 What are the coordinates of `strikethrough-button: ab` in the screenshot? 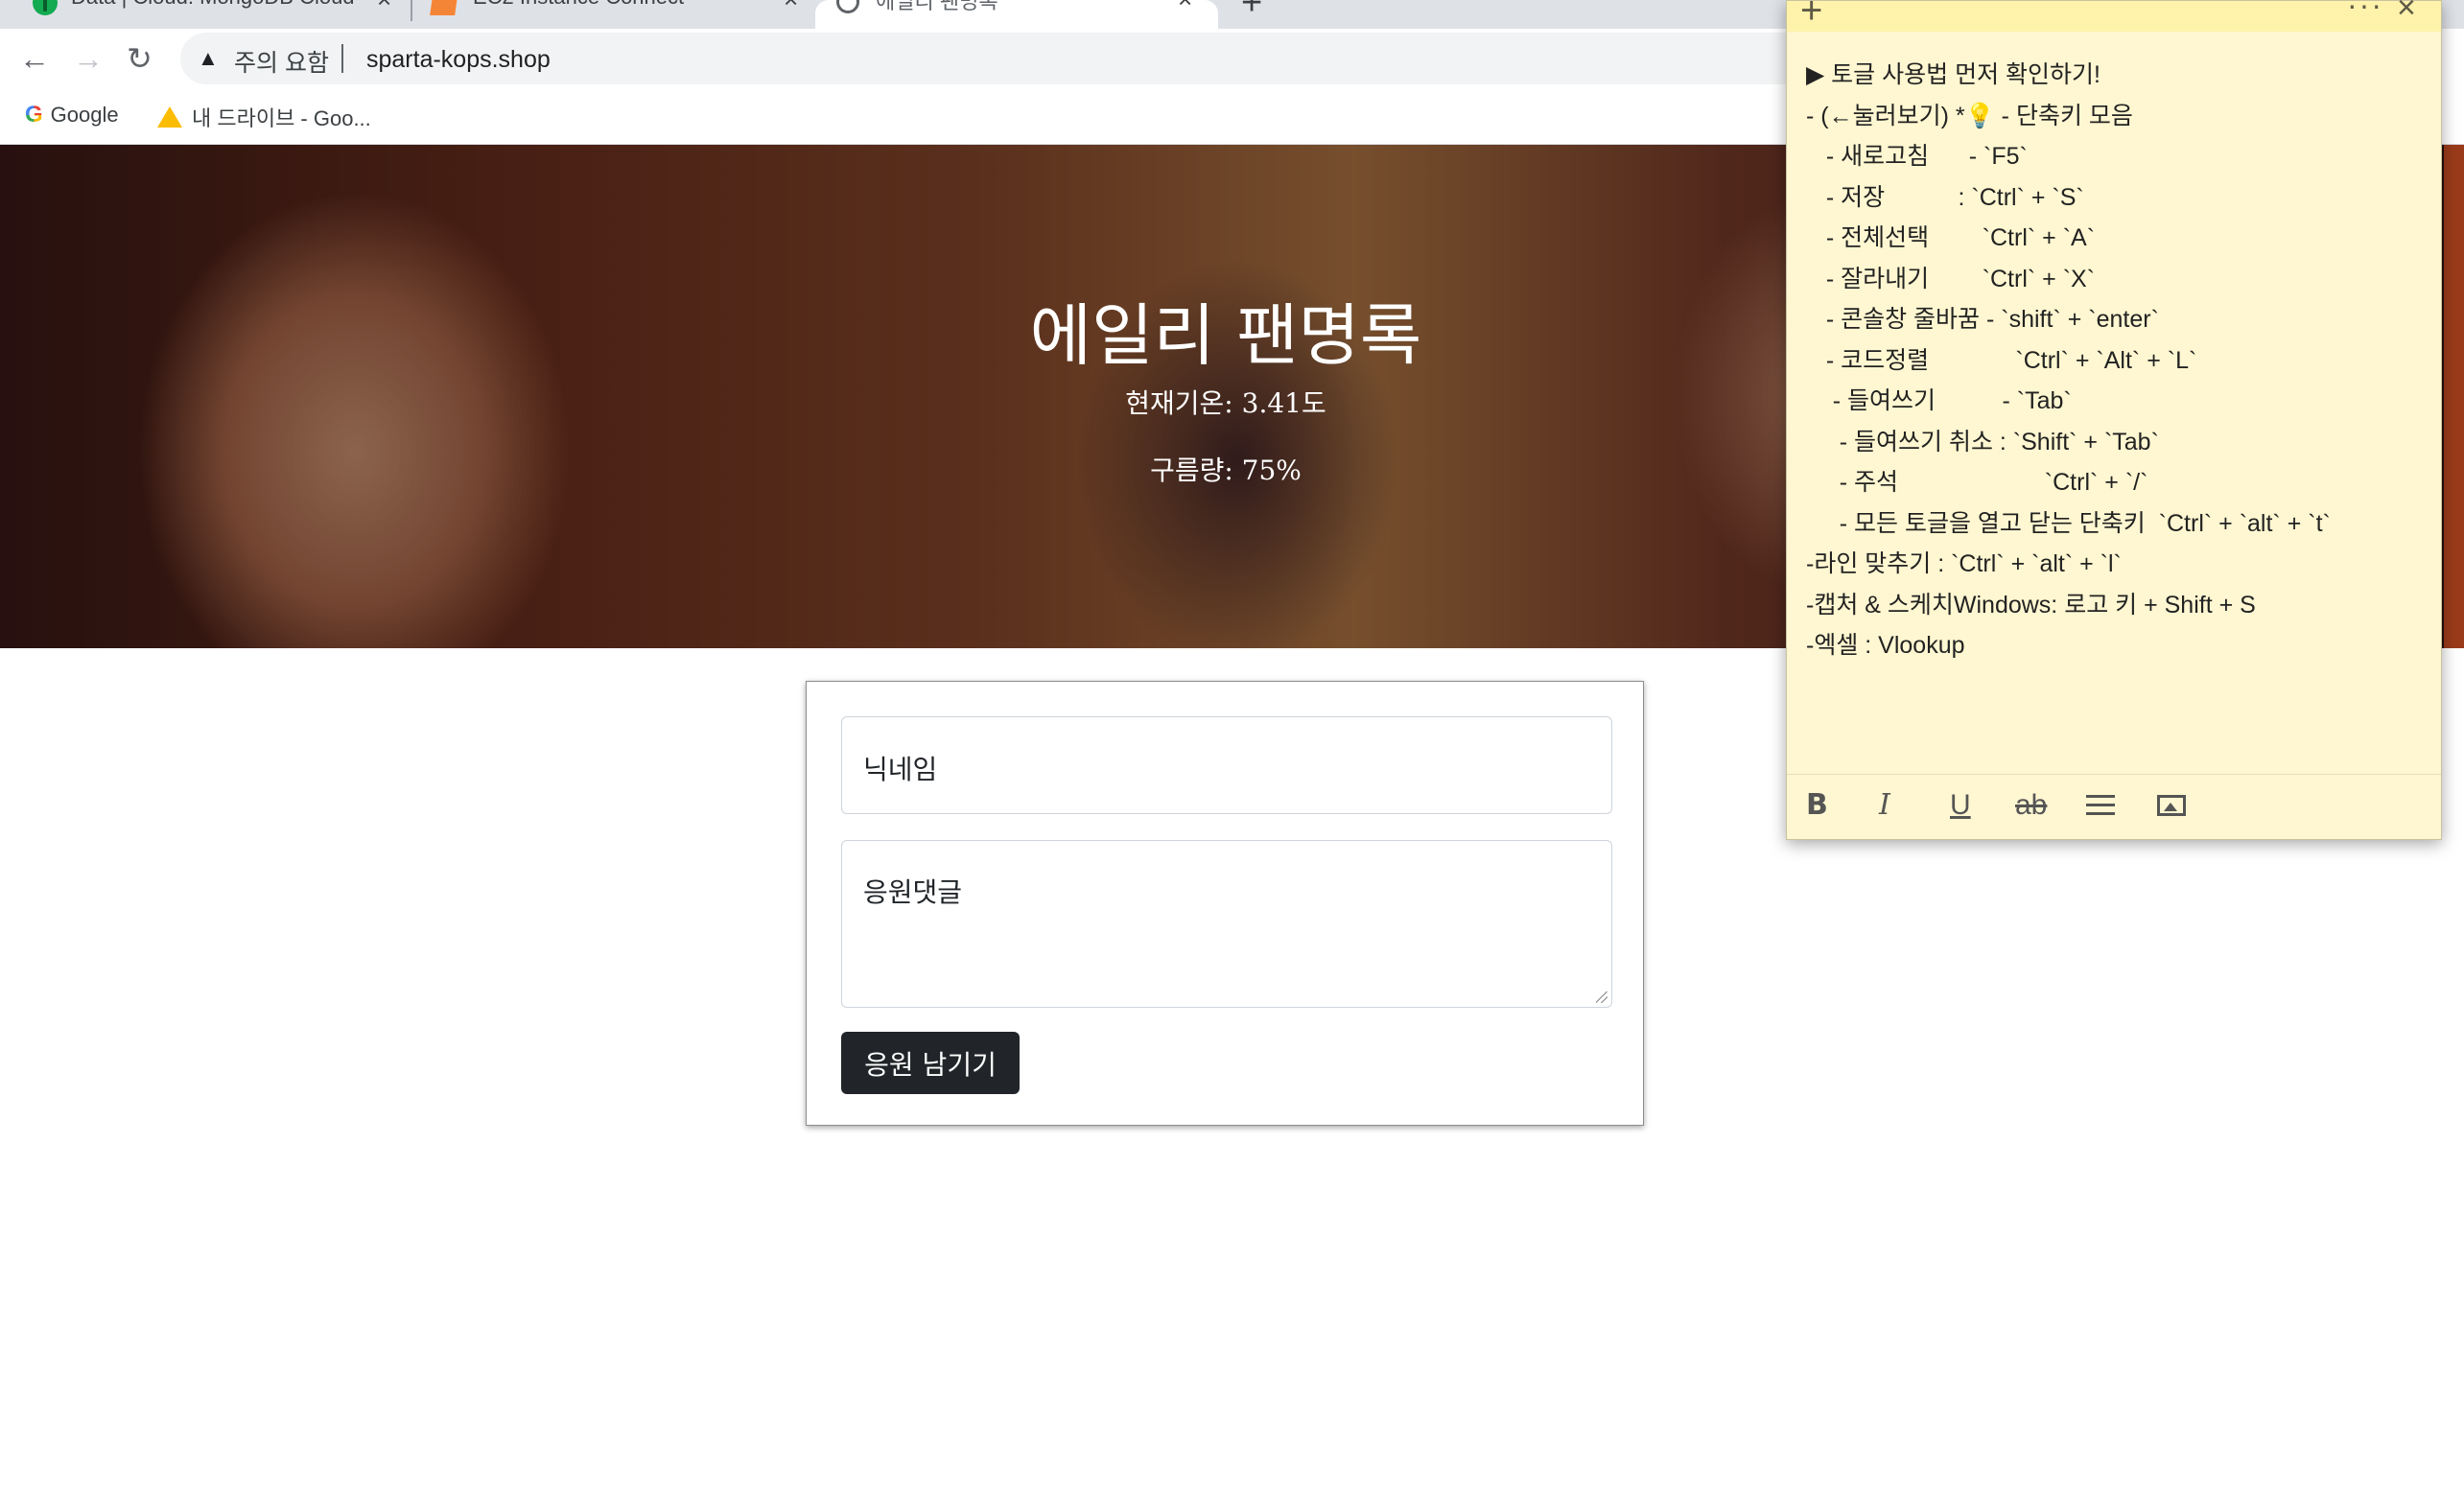 It's located at (2031, 805).